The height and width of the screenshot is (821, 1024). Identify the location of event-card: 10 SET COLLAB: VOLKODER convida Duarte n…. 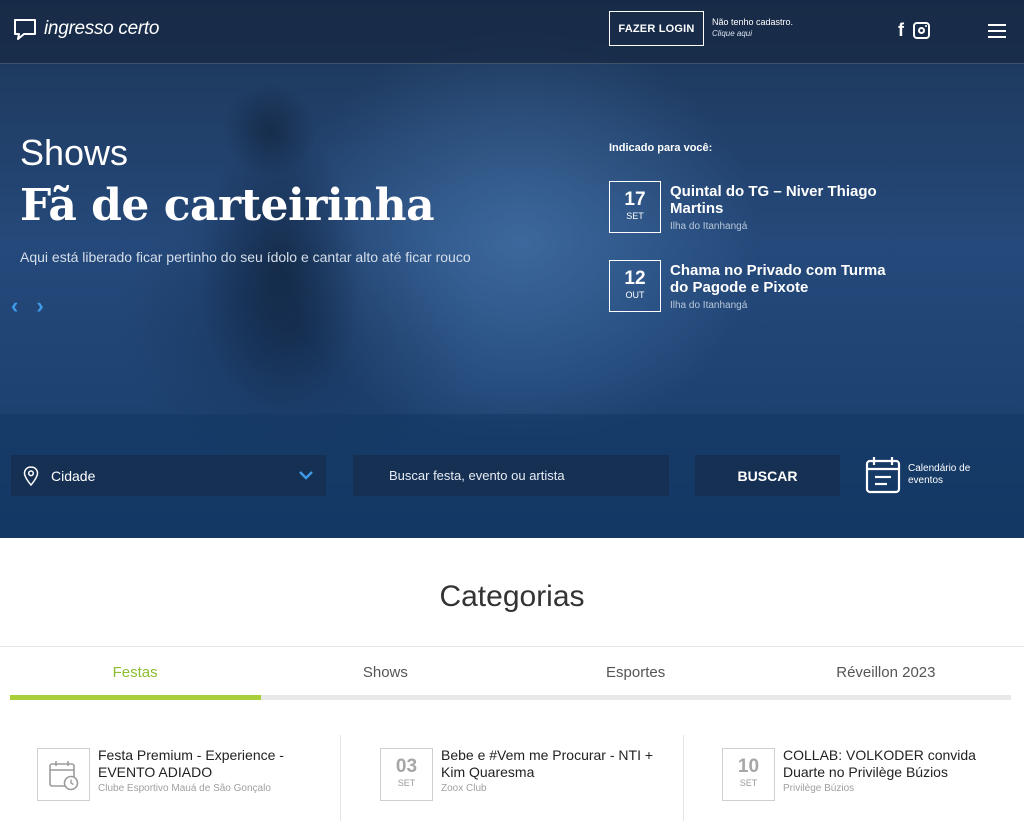
(872, 778).